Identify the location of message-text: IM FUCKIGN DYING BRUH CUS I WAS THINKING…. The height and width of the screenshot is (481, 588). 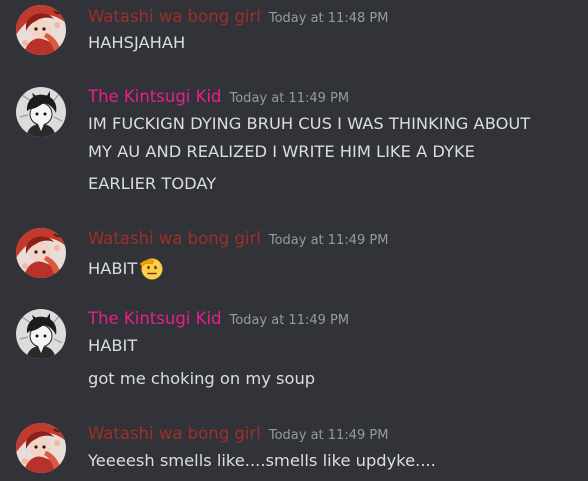
(309, 123).